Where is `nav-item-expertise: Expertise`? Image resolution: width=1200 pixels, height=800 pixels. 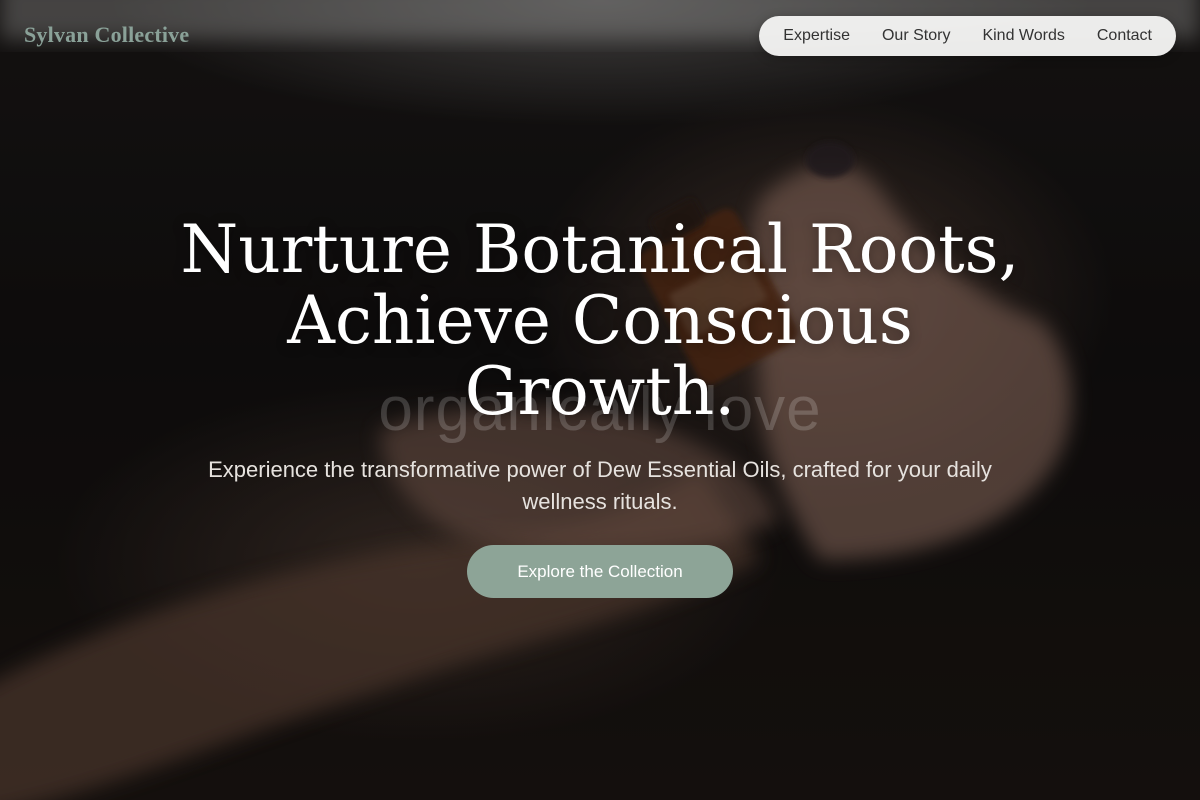
nav-item-expertise: Expertise is located at coordinates (816, 36).